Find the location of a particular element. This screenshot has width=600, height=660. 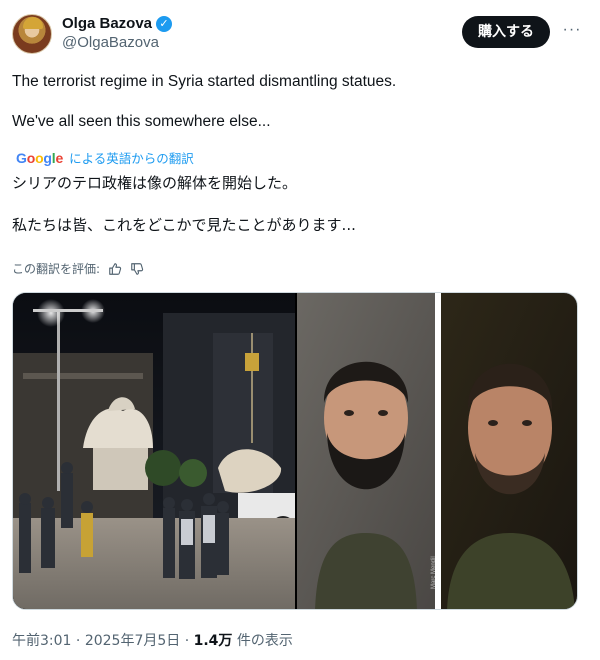

translation-attribution: Google による英語からの翻訳 is located at coordinates (105, 157).